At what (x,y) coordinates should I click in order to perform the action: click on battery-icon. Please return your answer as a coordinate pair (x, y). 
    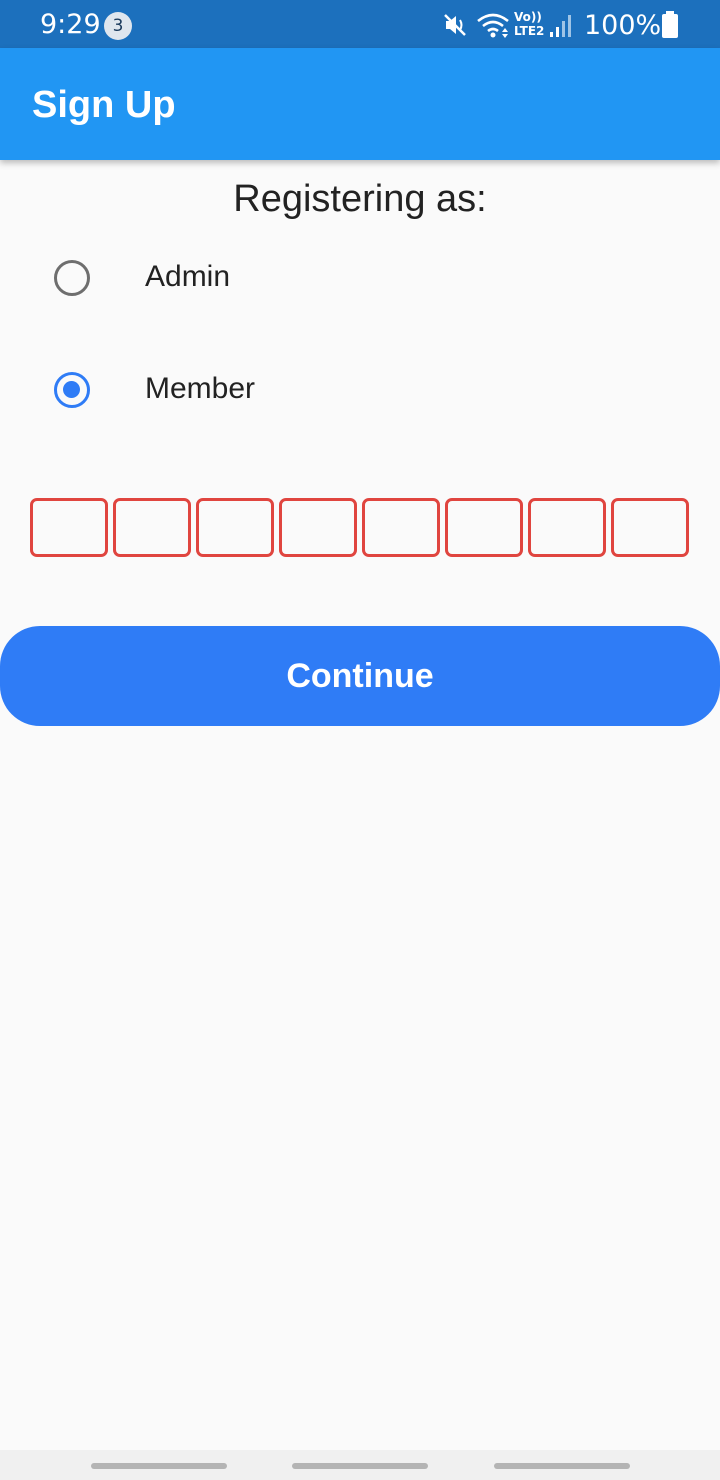
    Looking at the image, I should click on (670, 24).